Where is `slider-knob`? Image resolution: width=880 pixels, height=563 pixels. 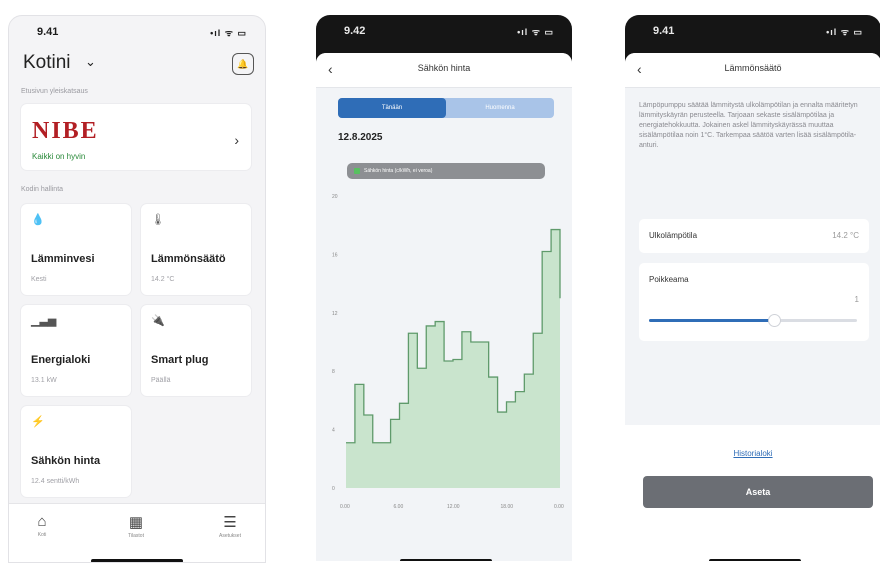
slider-knob is located at coordinates (774, 320).